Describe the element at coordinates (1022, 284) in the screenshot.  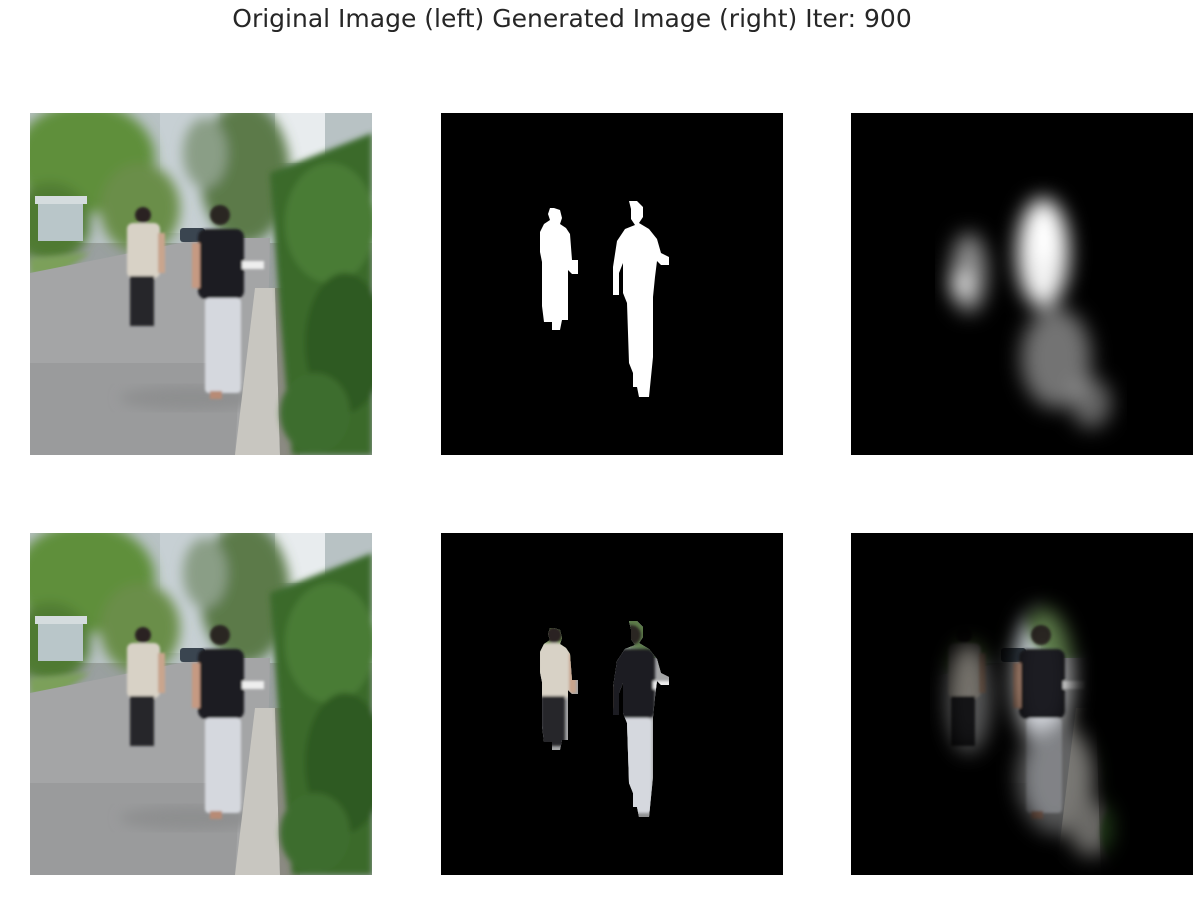
I see `predicted-mask` at that location.